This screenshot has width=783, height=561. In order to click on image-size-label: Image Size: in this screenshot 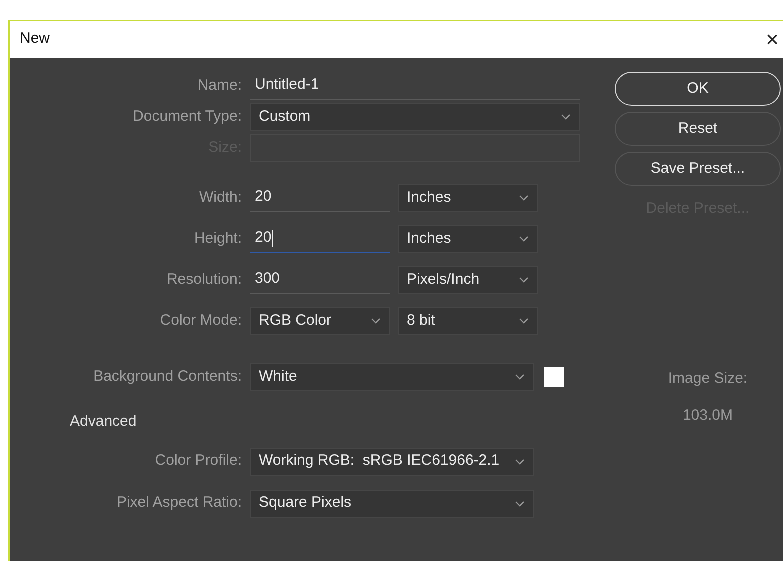, I will do `click(708, 379)`.